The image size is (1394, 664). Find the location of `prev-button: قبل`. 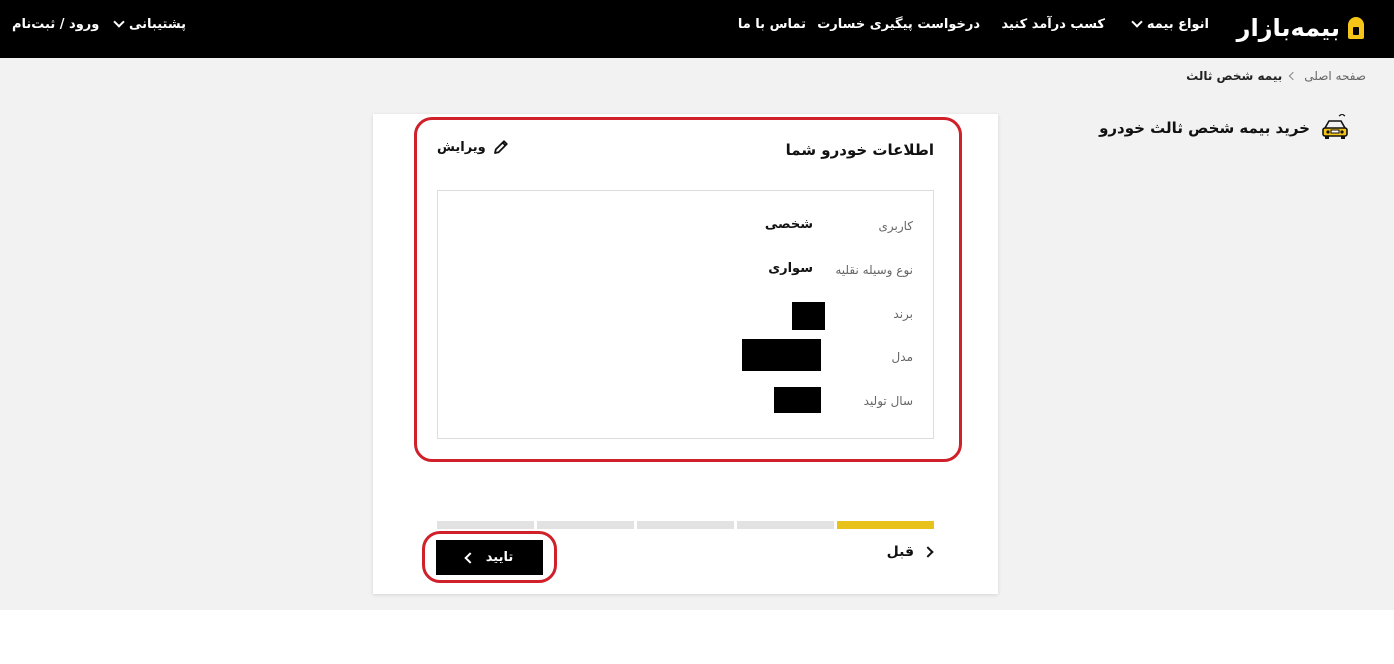

prev-button: قبل is located at coordinates (910, 552).